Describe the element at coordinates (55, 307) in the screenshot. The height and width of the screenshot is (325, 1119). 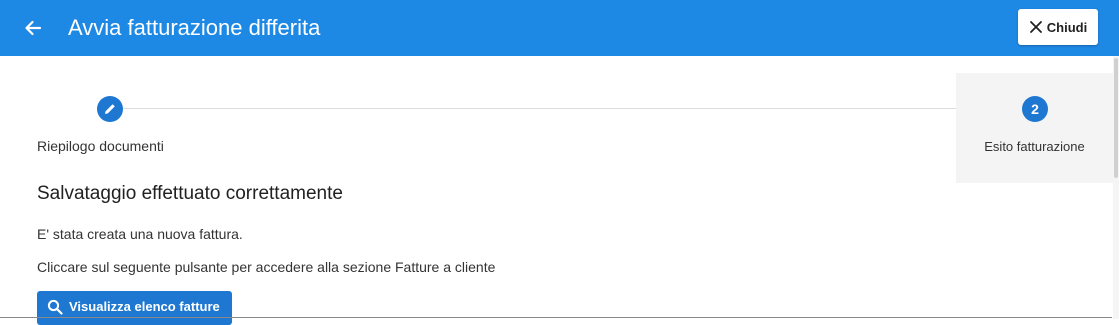
I see `search-icon` at that location.